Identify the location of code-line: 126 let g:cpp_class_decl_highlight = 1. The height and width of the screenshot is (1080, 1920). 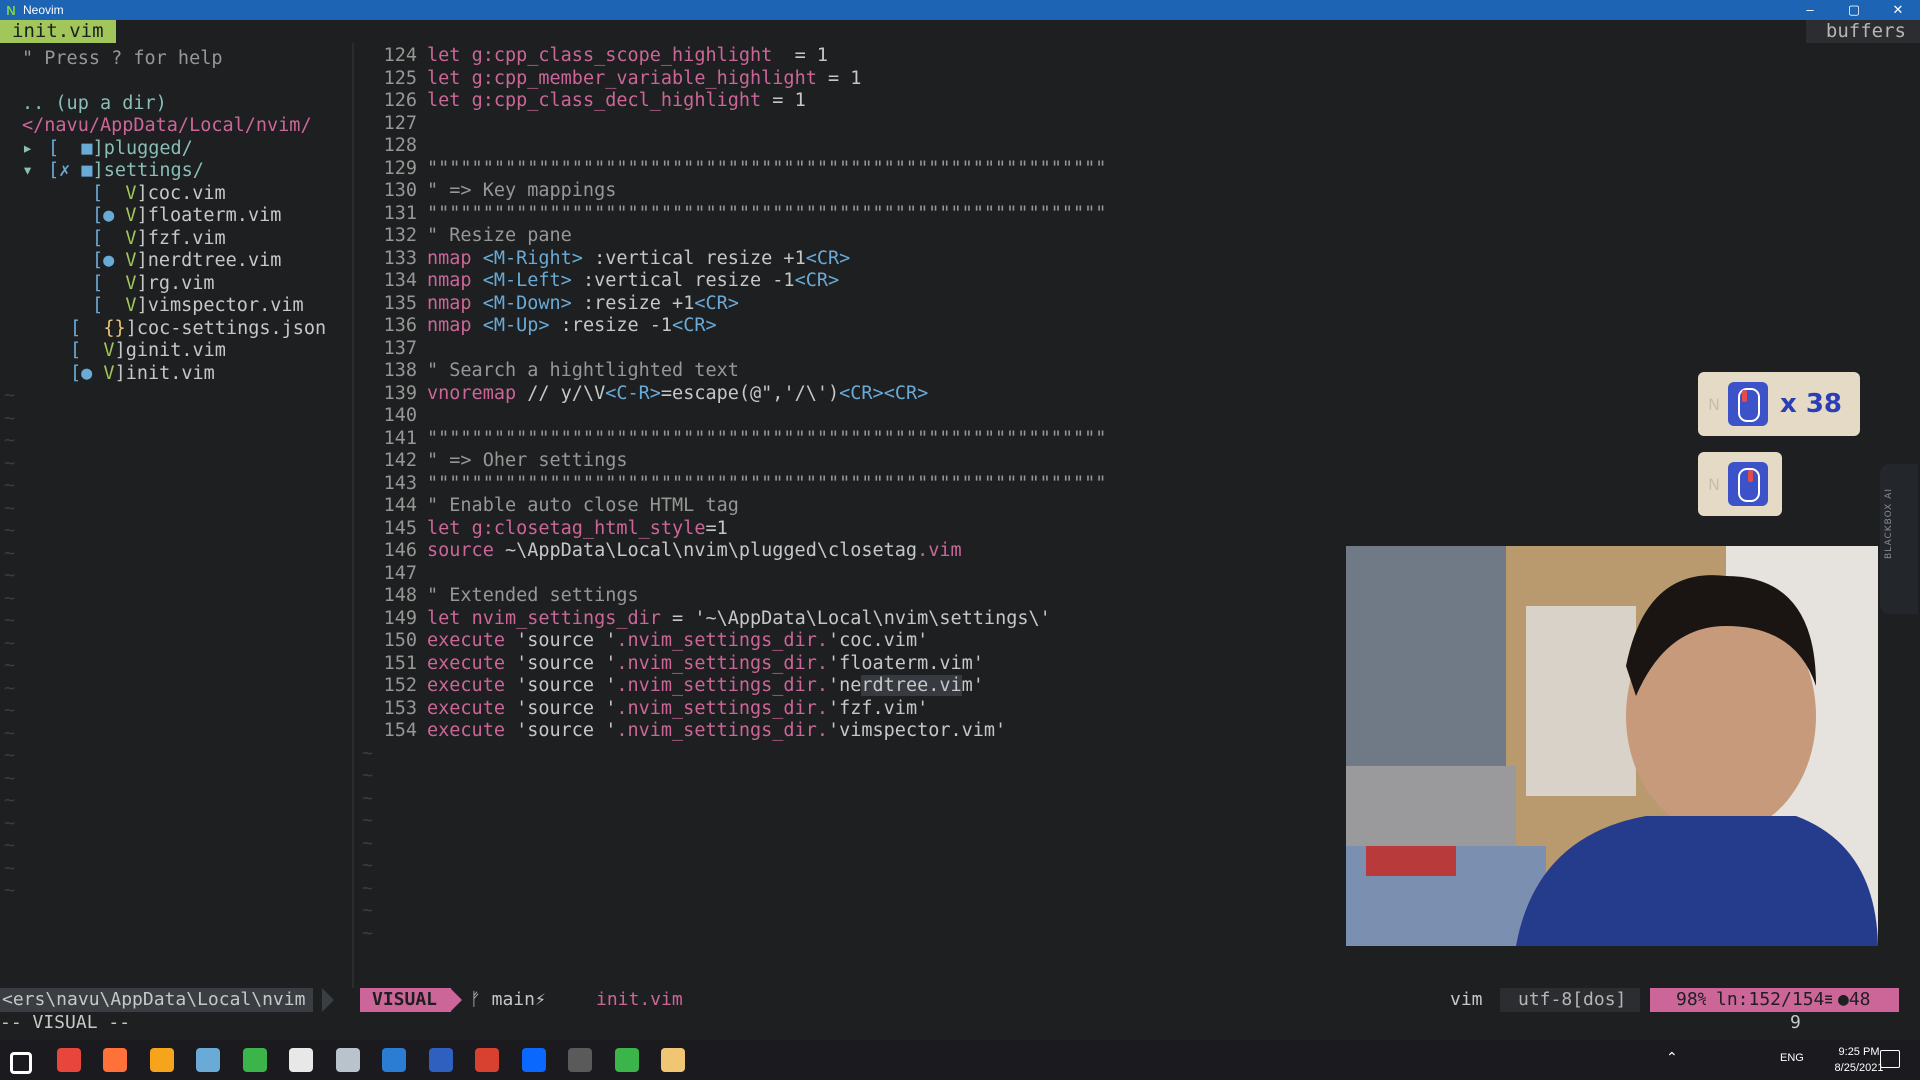
(583, 101).